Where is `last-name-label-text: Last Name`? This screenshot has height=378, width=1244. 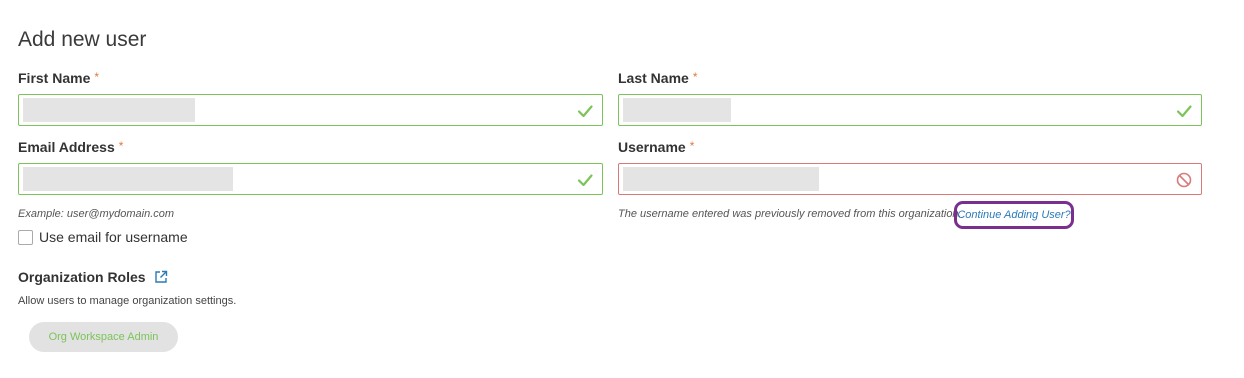
last-name-label-text: Last Name is located at coordinates (653, 78).